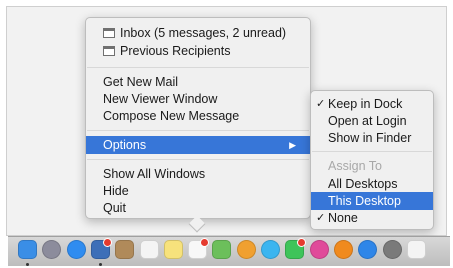  Describe the element at coordinates (292, 145) in the screenshot. I see `submenu-arrow-icon: ▶` at that location.